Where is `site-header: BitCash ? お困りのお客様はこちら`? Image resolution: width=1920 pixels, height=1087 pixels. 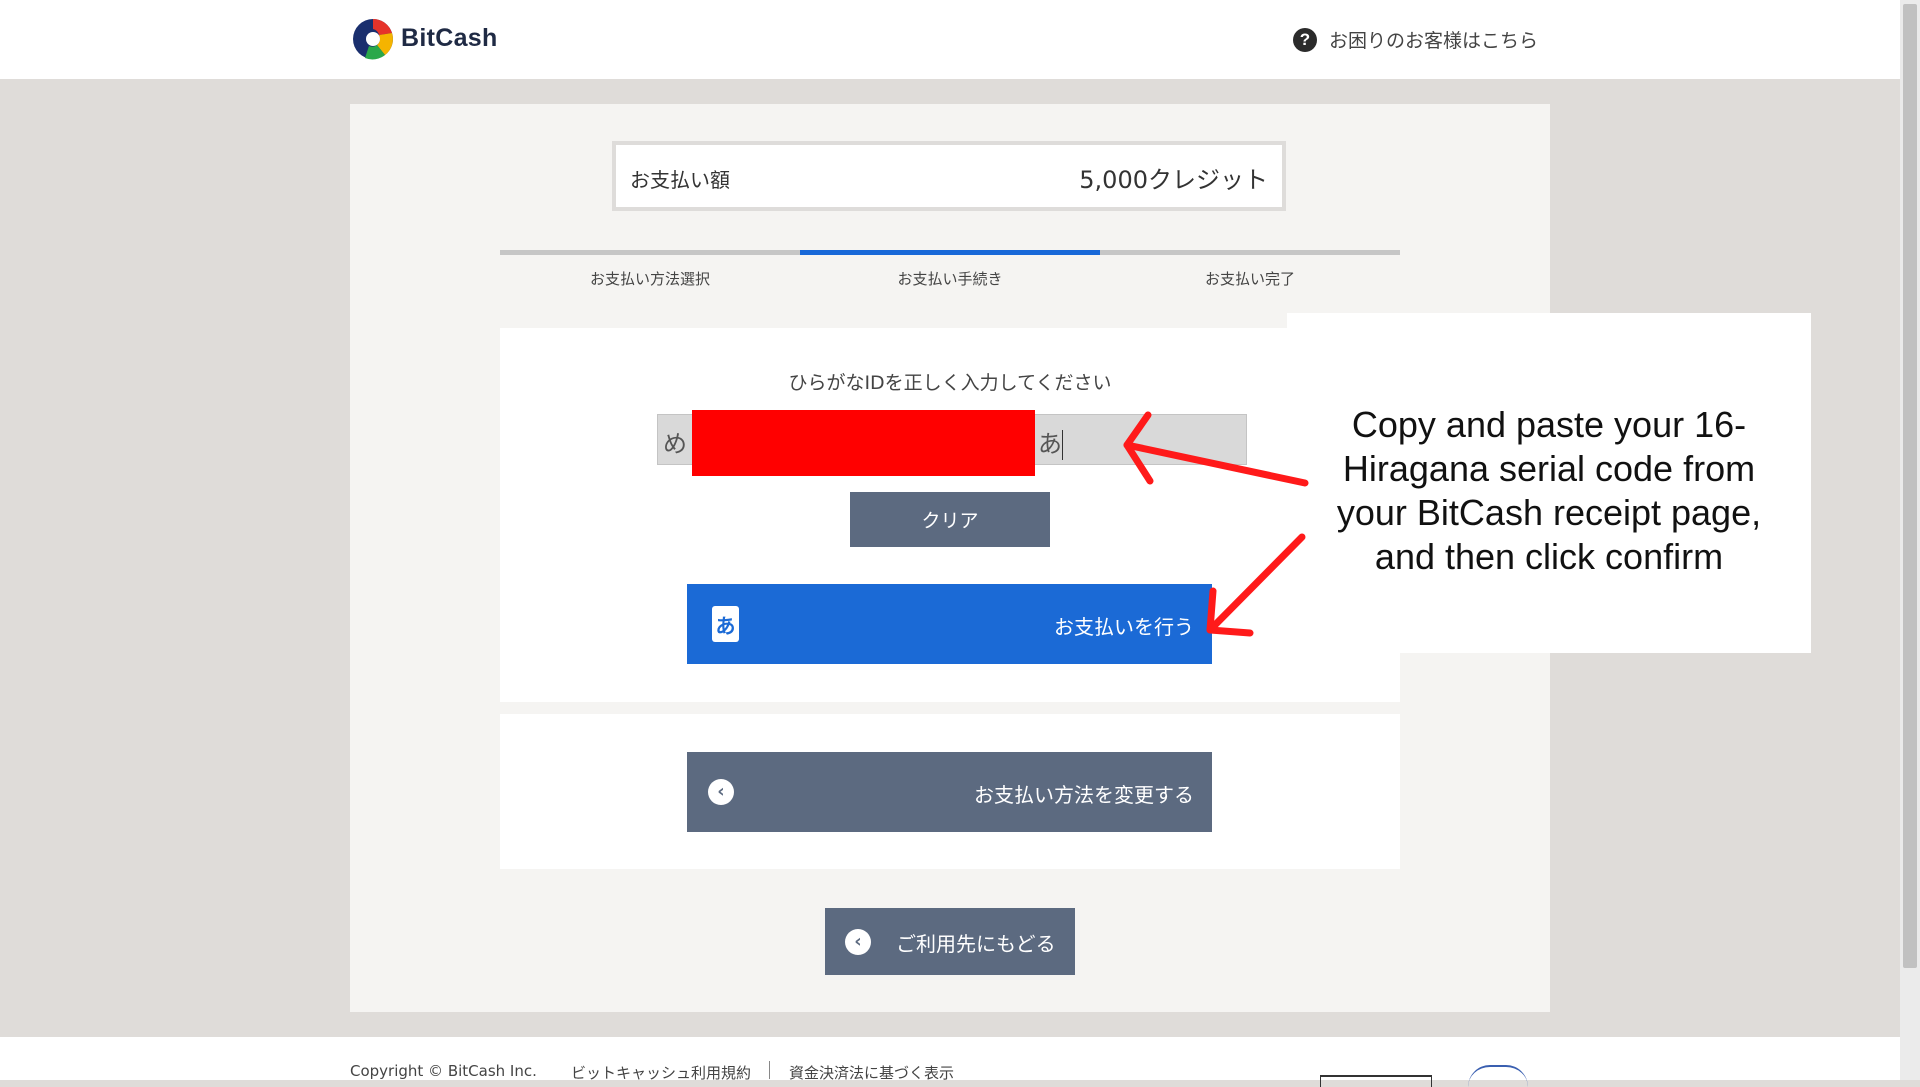 site-header: BitCash ? お困りのお客様はこちら is located at coordinates (950, 39).